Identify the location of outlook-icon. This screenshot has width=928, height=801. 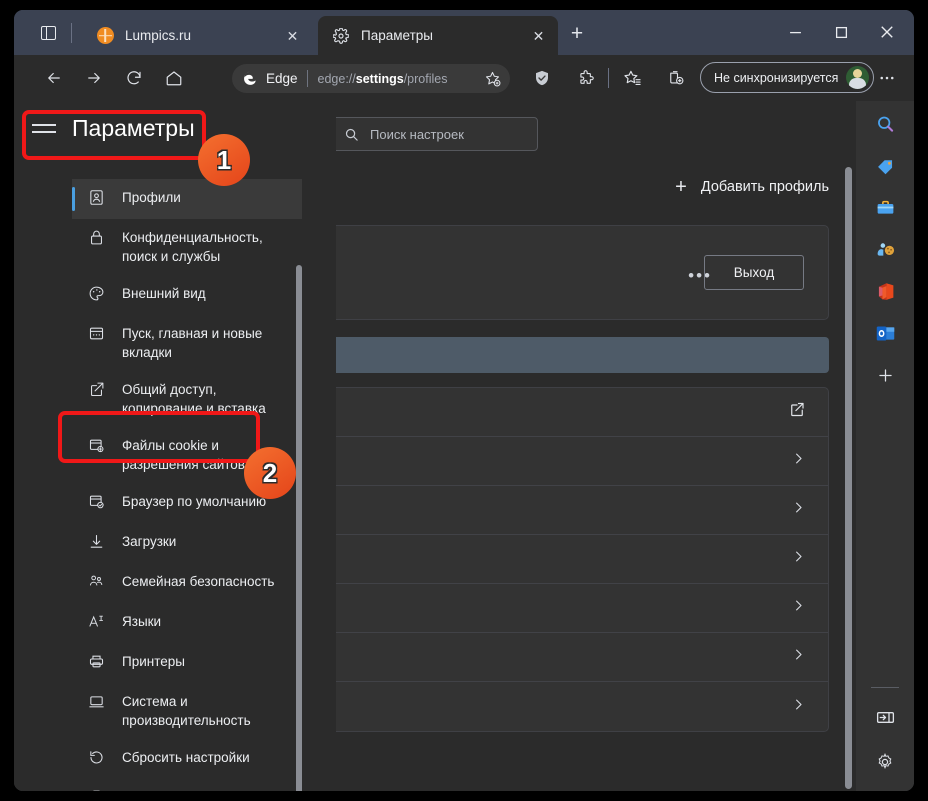
(885, 333).